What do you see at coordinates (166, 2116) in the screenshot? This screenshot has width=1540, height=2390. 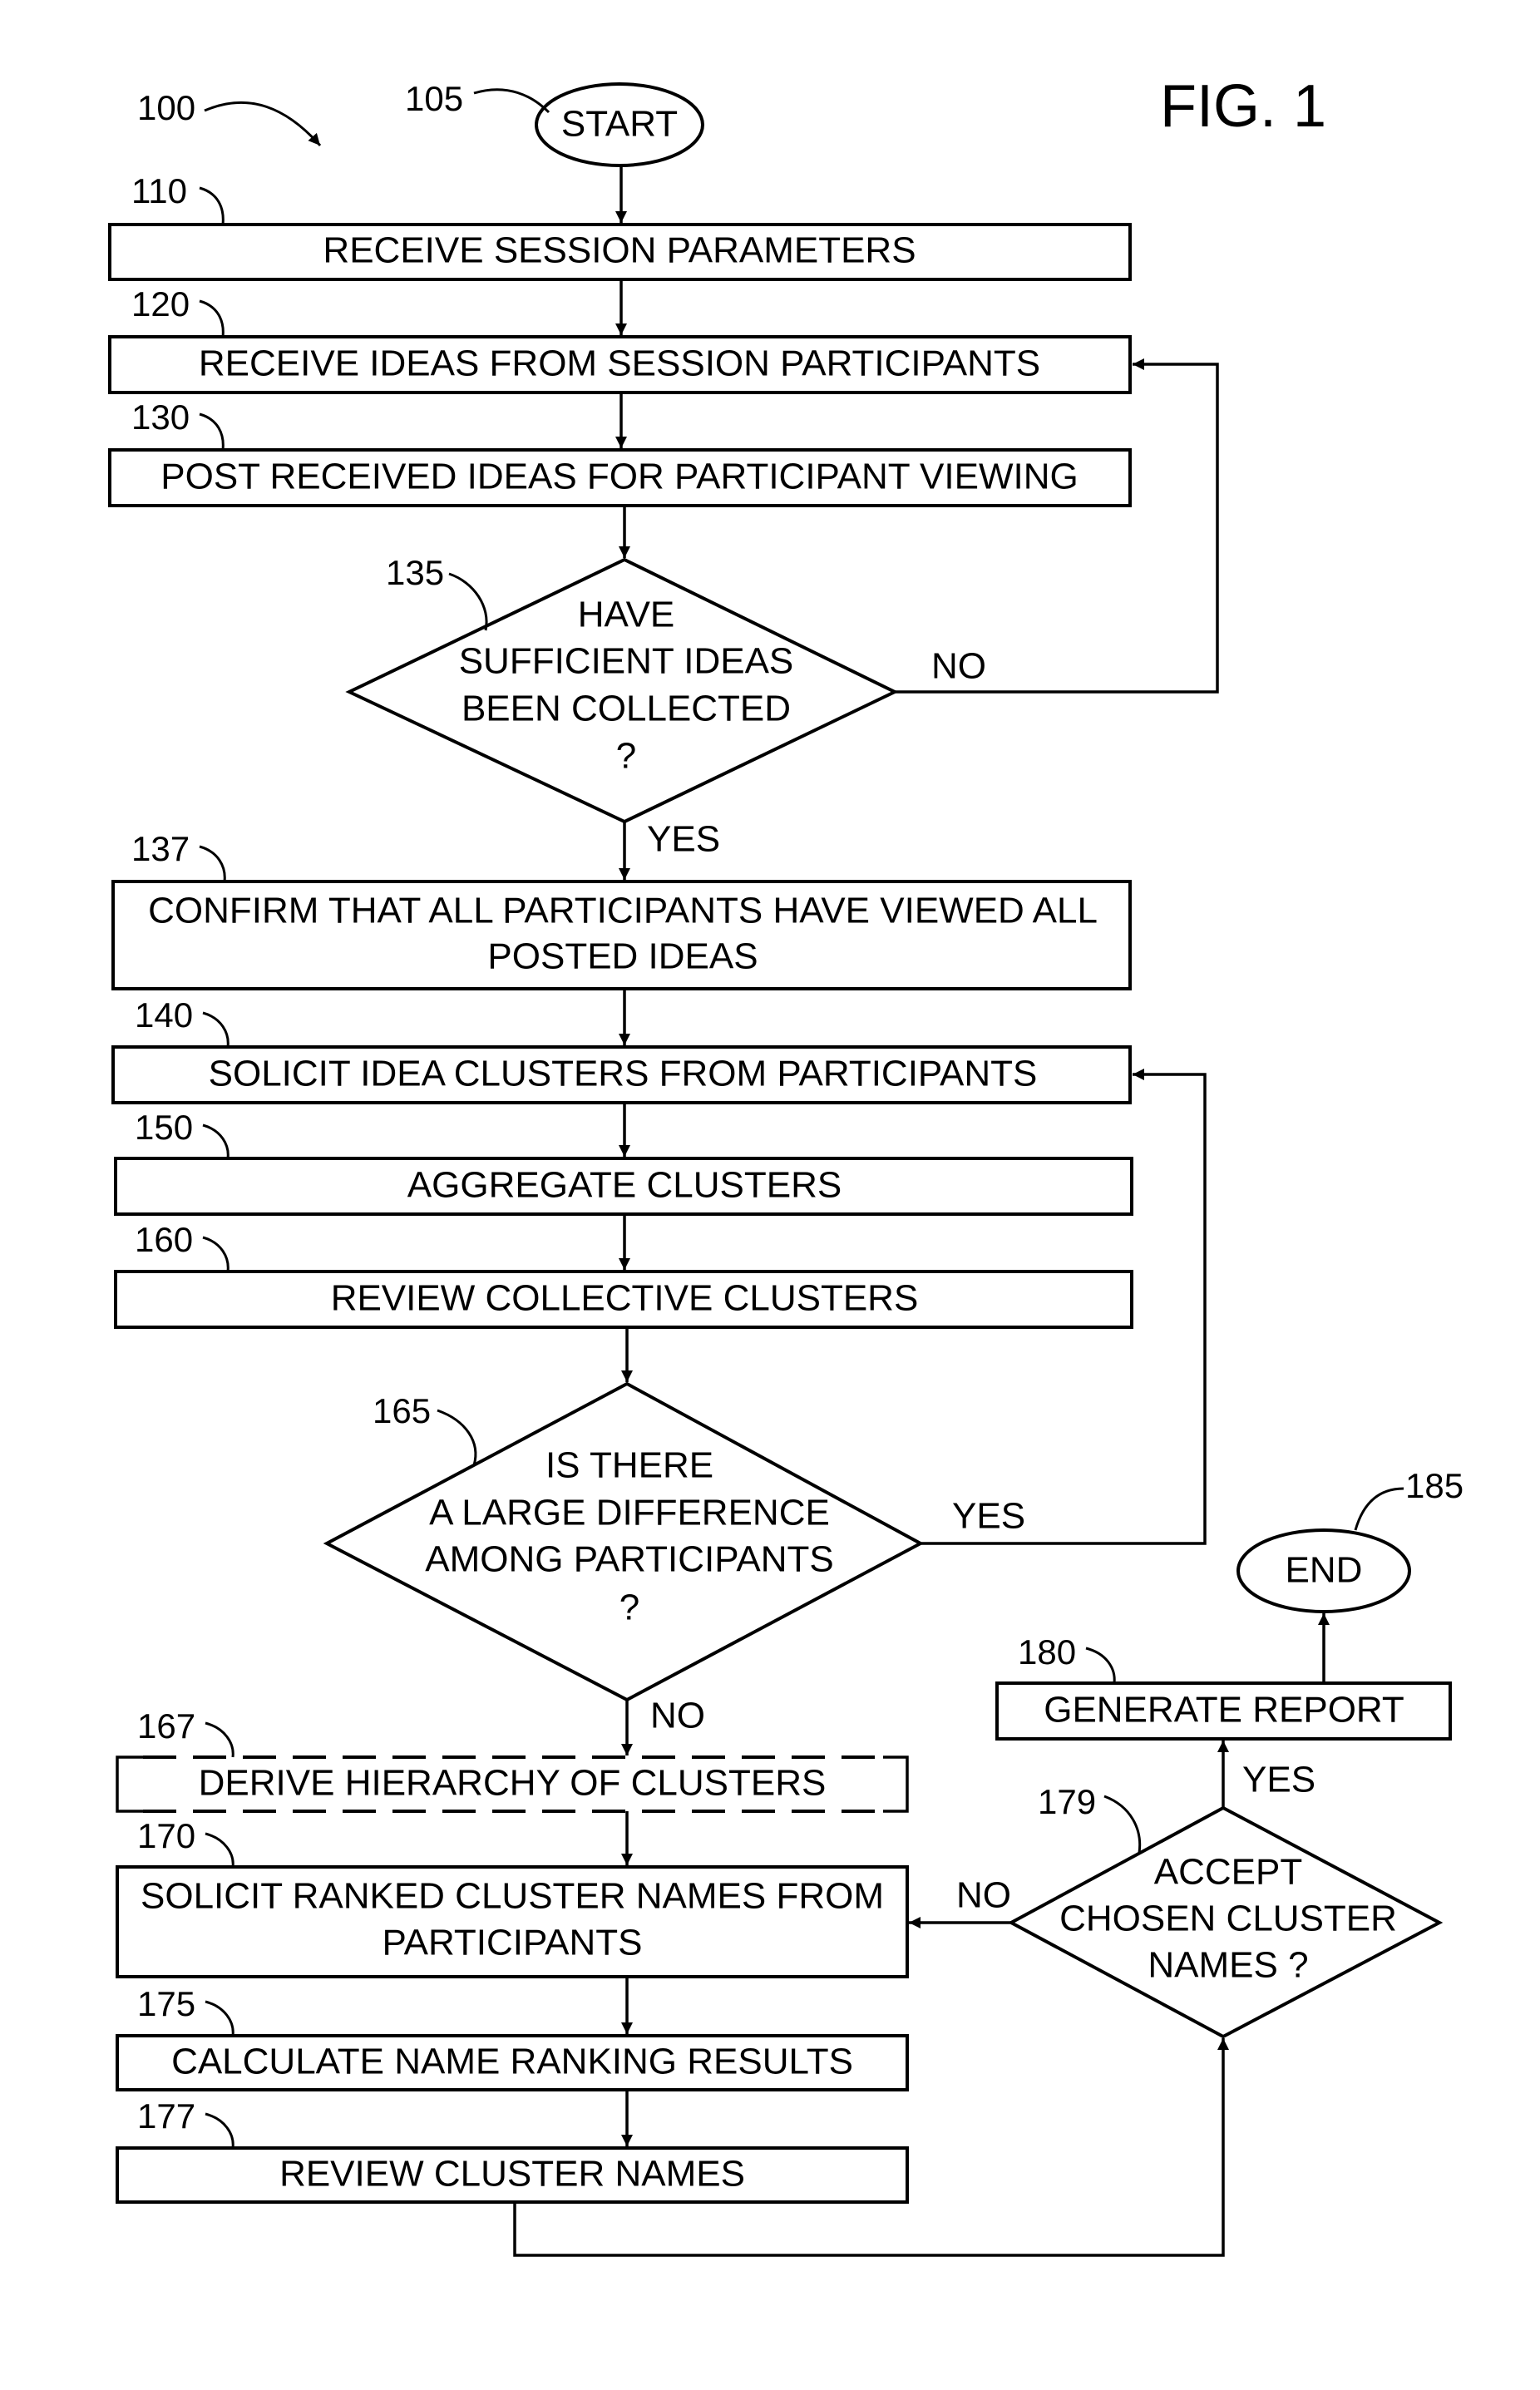 I see `ref-177: 177` at bounding box center [166, 2116].